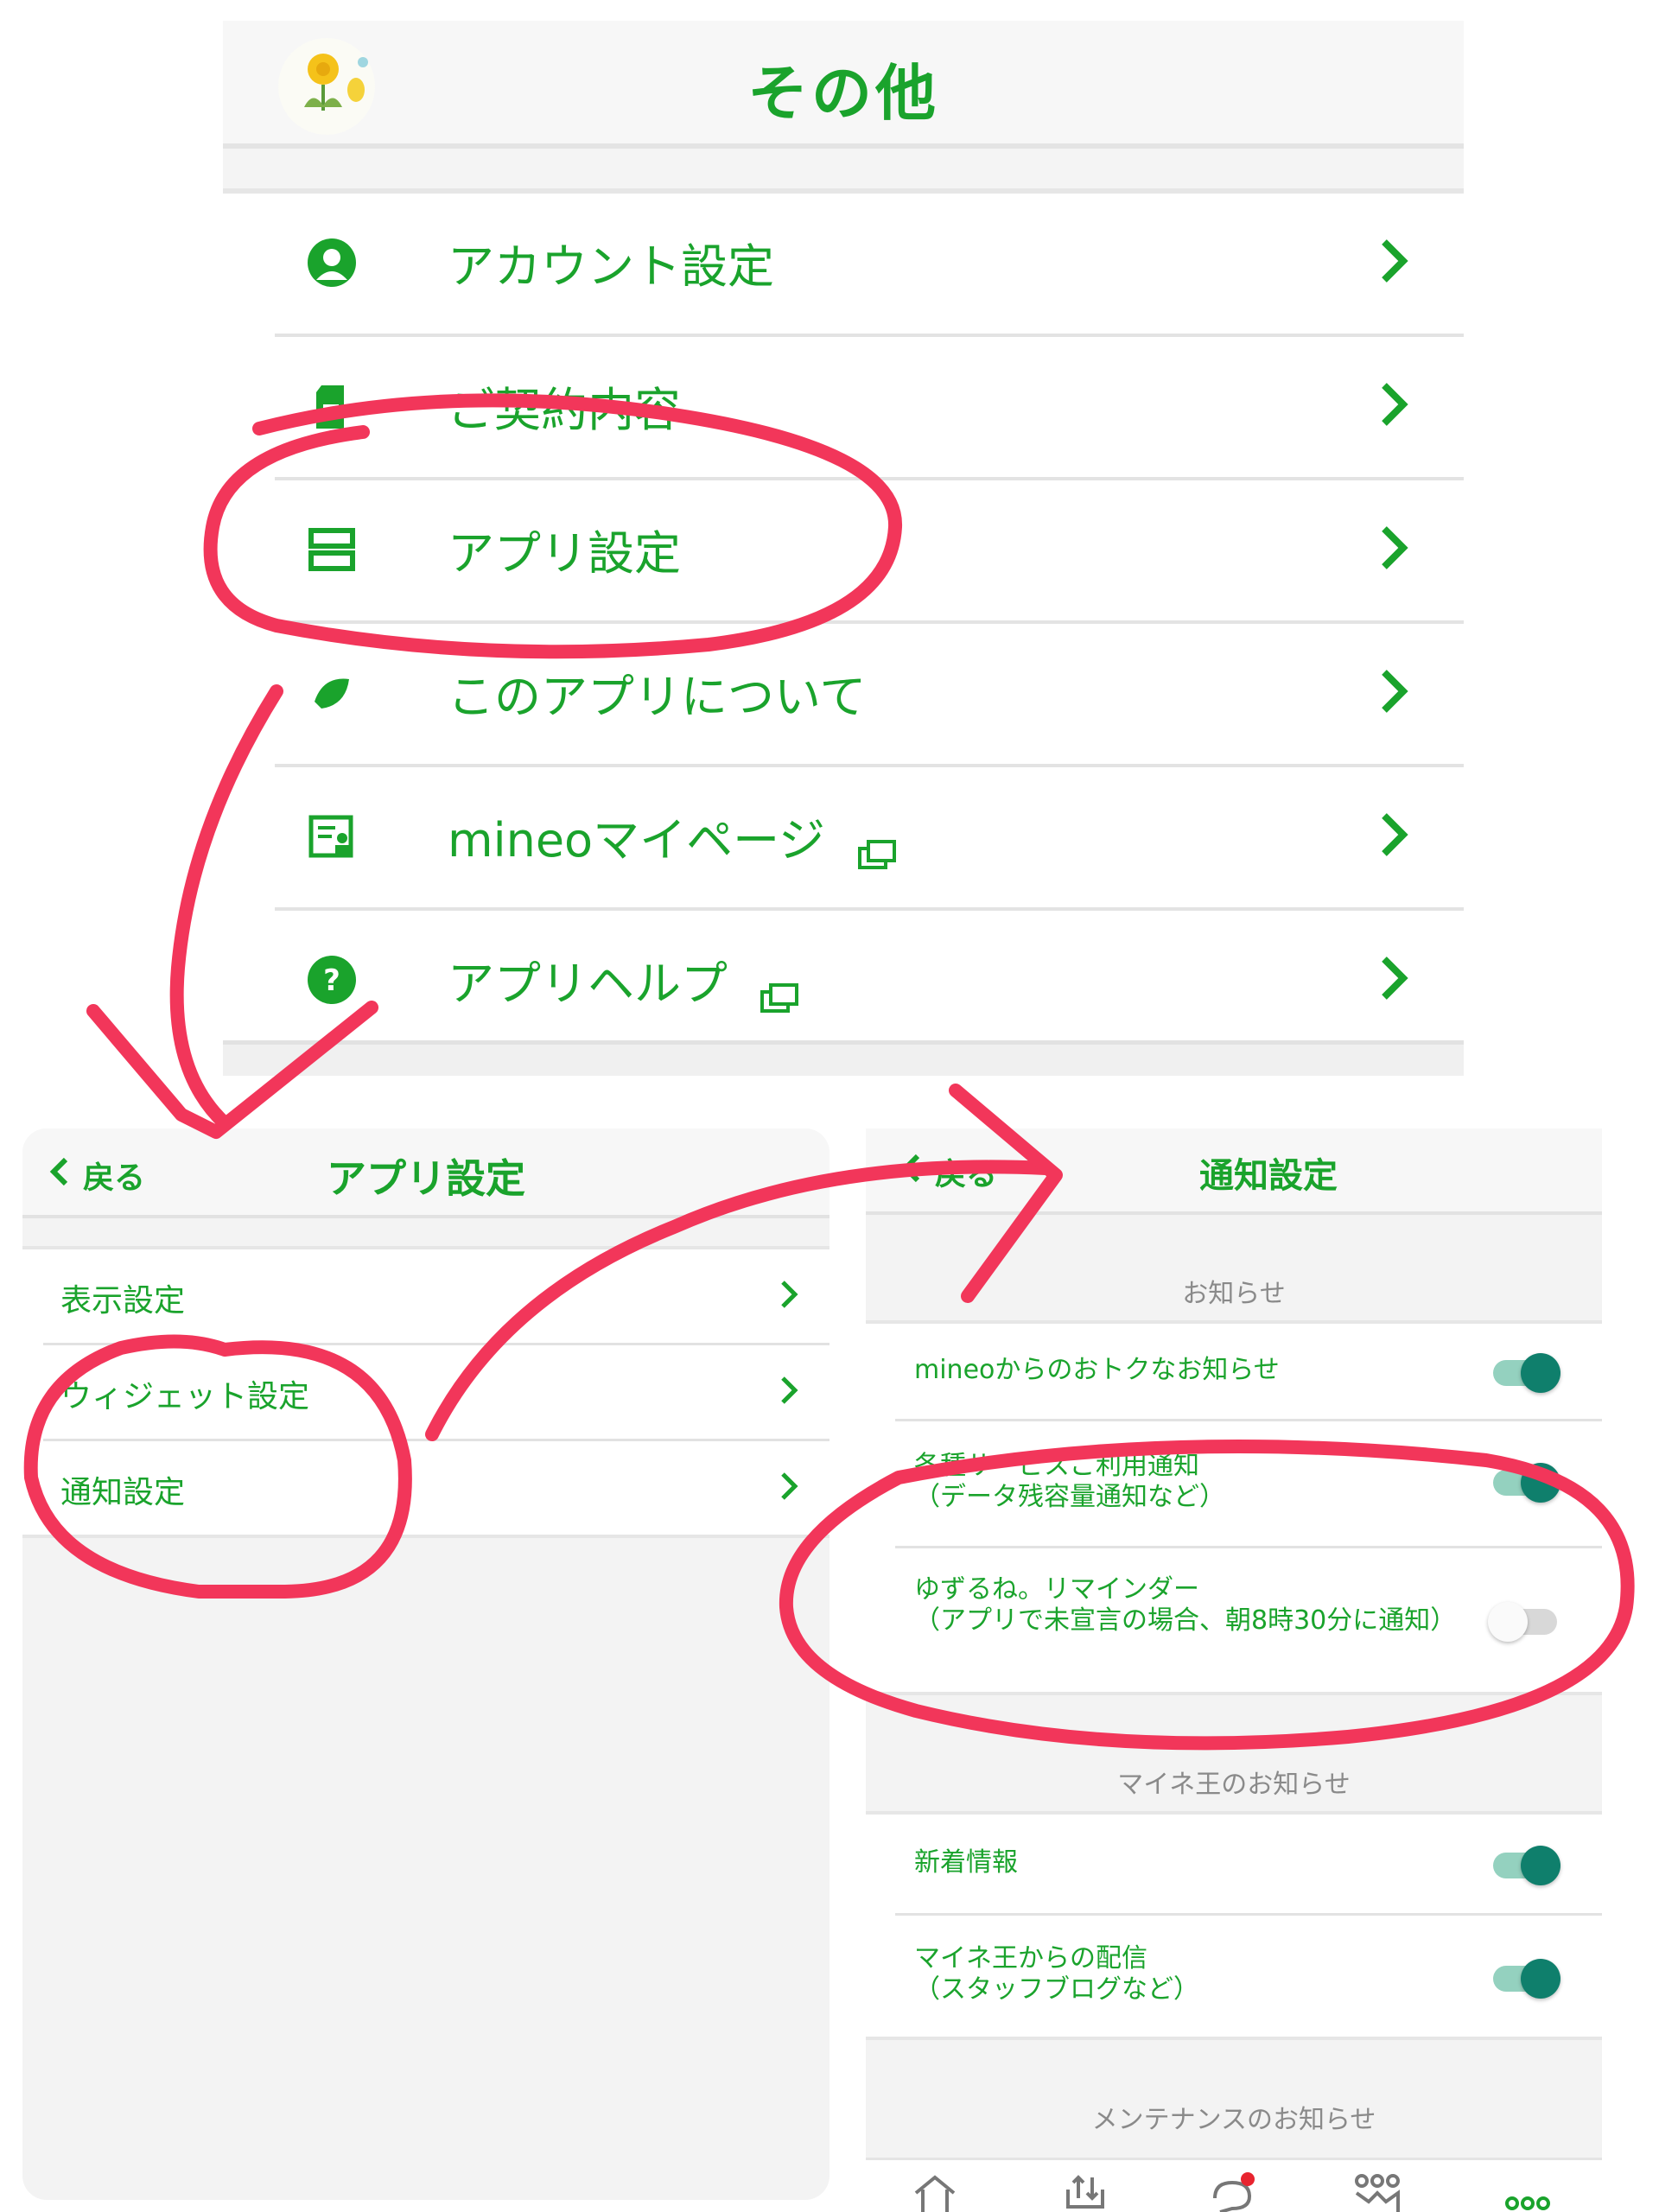 This screenshot has height=2212, width=1659. What do you see at coordinates (436, 1297) in the screenshot?
I see `menu-item-display-settings: 表示設定` at bounding box center [436, 1297].